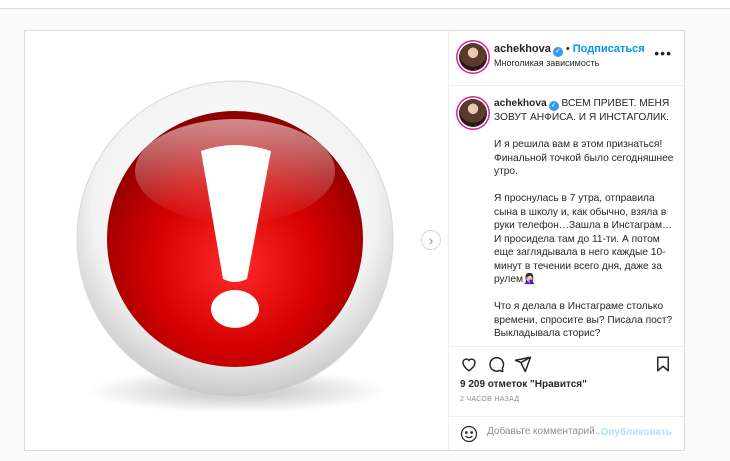  I want to click on heart-icon, so click(469, 364).